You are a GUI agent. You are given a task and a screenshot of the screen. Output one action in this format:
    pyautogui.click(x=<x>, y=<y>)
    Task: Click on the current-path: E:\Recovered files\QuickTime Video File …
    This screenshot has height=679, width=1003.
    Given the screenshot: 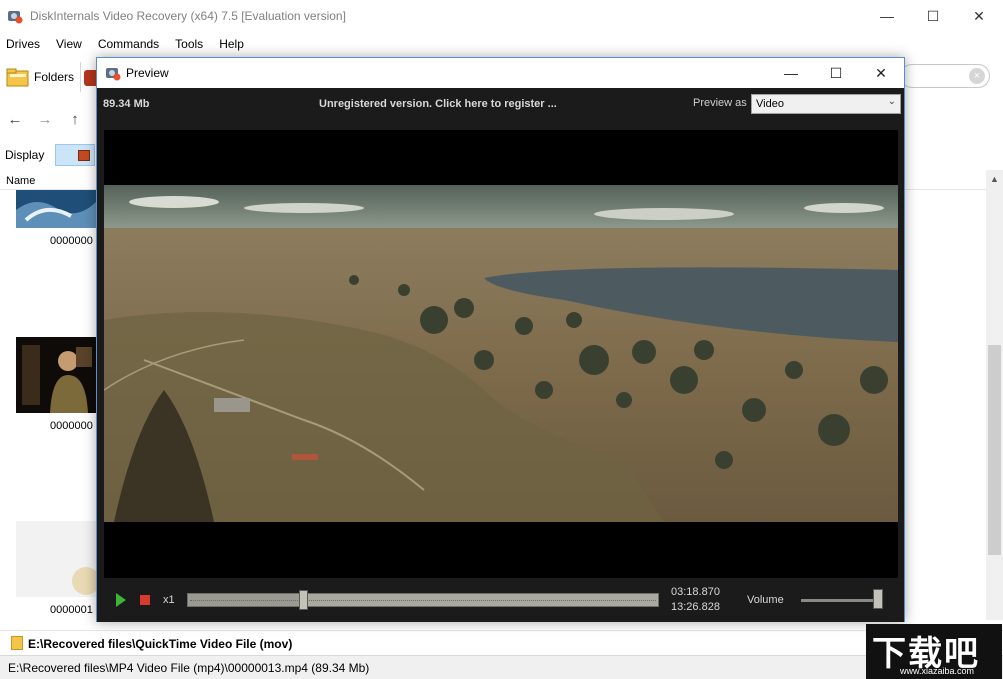 What is the action you would take?
    pyautogui.click(x=160, y=644)
    